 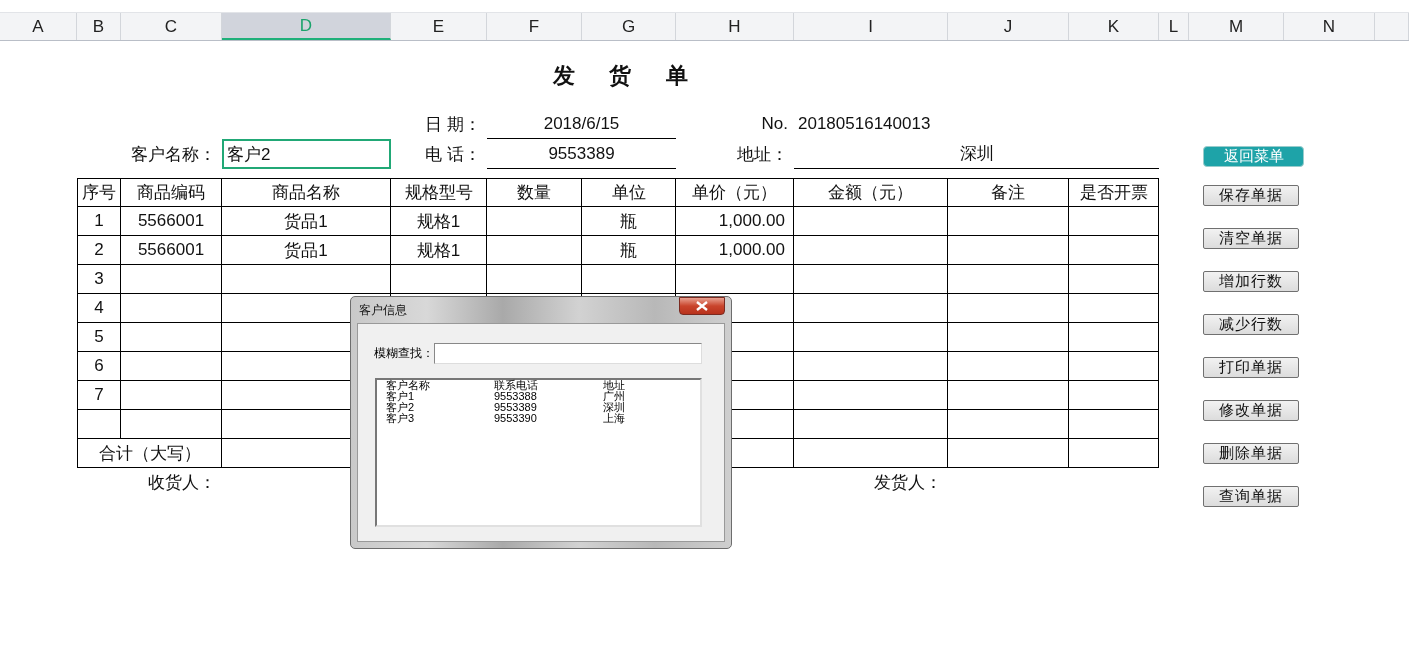 I want to click on signature-label: 发货人：, so click(x=908, y=483).